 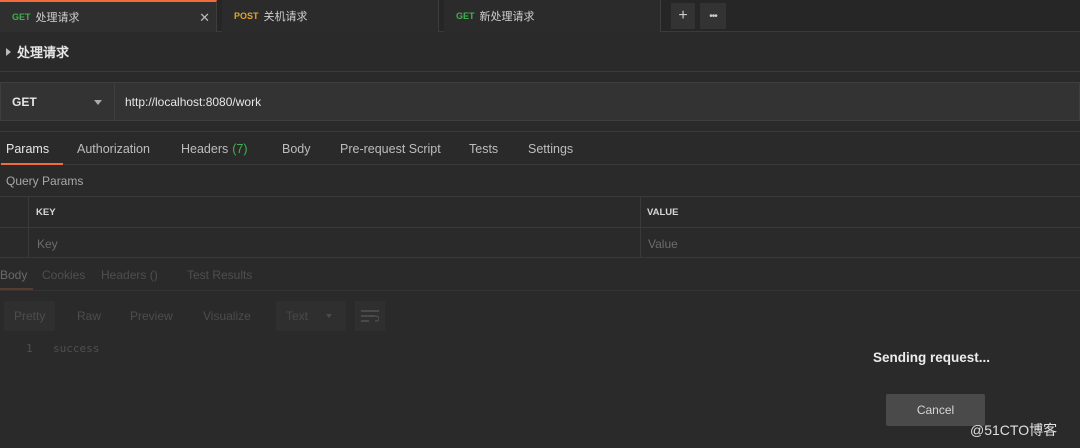 I want to click on plus-icon: +, so click(x=683, y=15).